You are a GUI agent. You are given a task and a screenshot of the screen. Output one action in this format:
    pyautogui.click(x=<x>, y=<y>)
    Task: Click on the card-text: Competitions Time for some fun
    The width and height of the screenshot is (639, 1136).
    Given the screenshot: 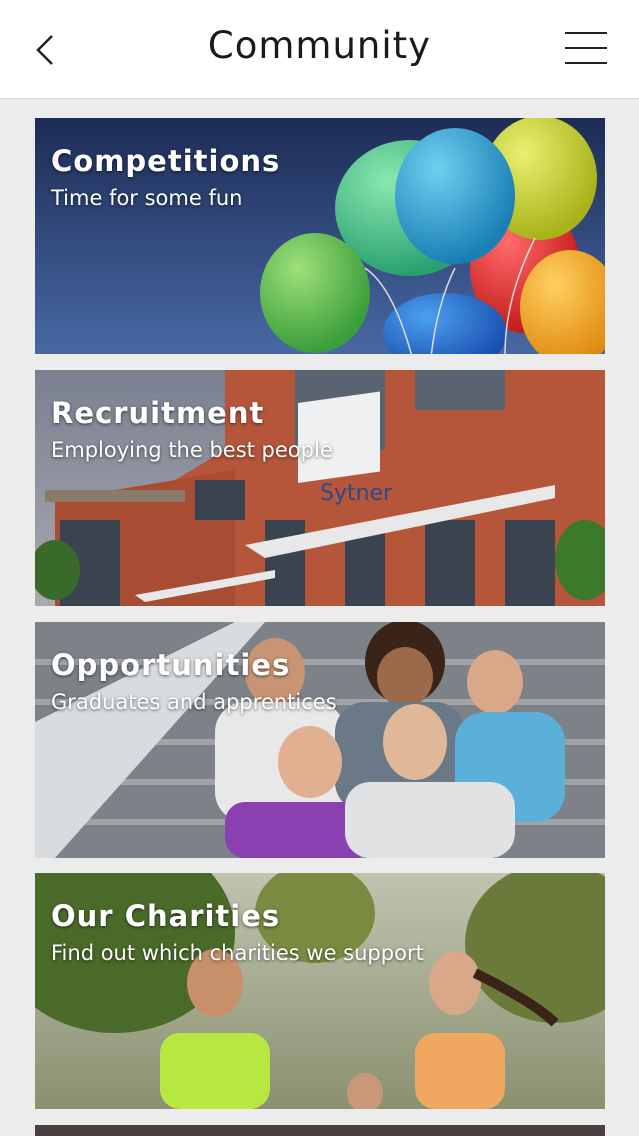 What is the action you would take?
    pyautogui.click(x=165, y=177)
    